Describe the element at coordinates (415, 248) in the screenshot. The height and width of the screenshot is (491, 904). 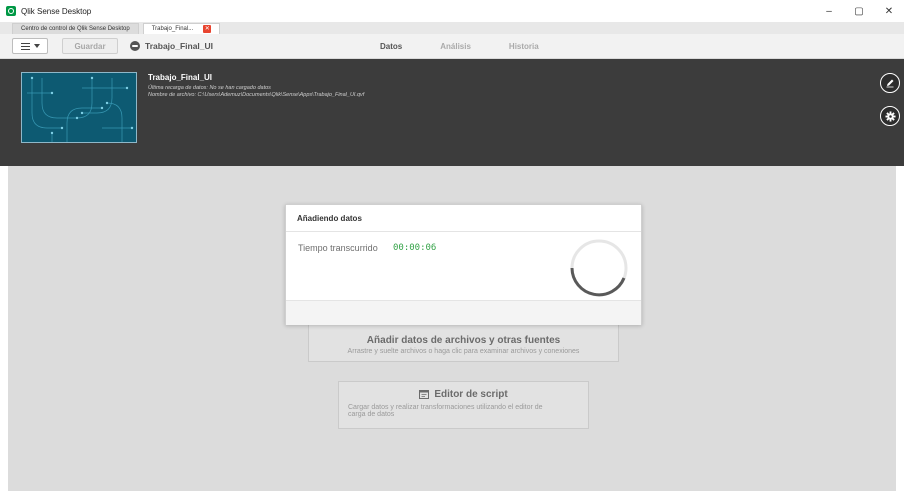
I see `elapsed-time-value: 00:00:06` at that location.